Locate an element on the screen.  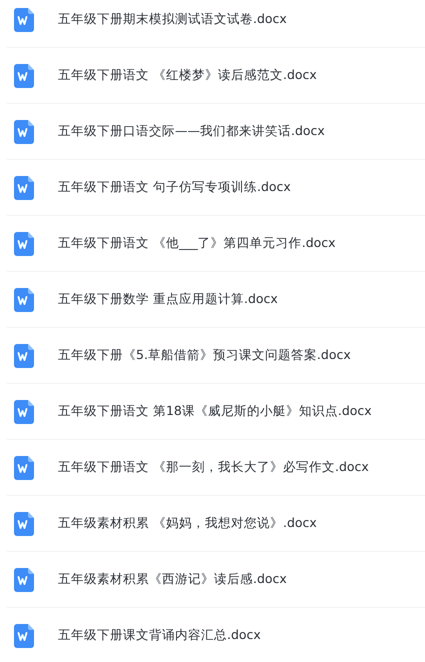
file-name: 五年级素材积累《西游记》读后感.docx is located at coordinates (172, 579).